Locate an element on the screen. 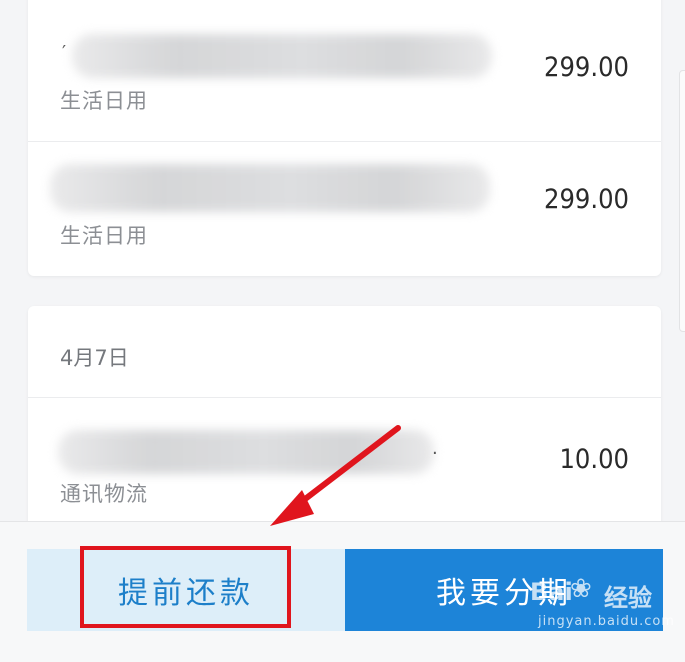  baidu-watermark: Bai ❀ 经验 jingyan.baidu.com is located at coordinates (605, 607).